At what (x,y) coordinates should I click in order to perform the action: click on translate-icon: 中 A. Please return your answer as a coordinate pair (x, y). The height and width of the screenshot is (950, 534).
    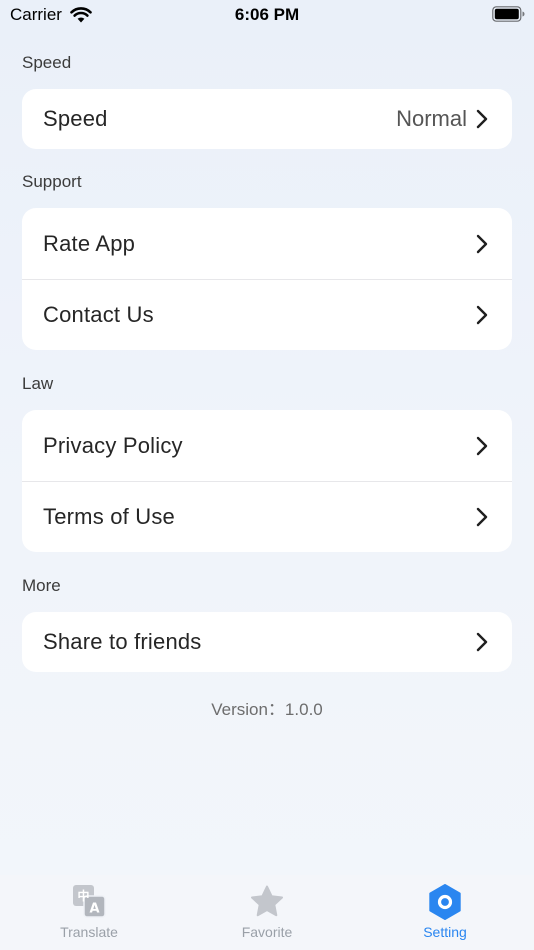
    Looking at the image, I should click on (89, 901).